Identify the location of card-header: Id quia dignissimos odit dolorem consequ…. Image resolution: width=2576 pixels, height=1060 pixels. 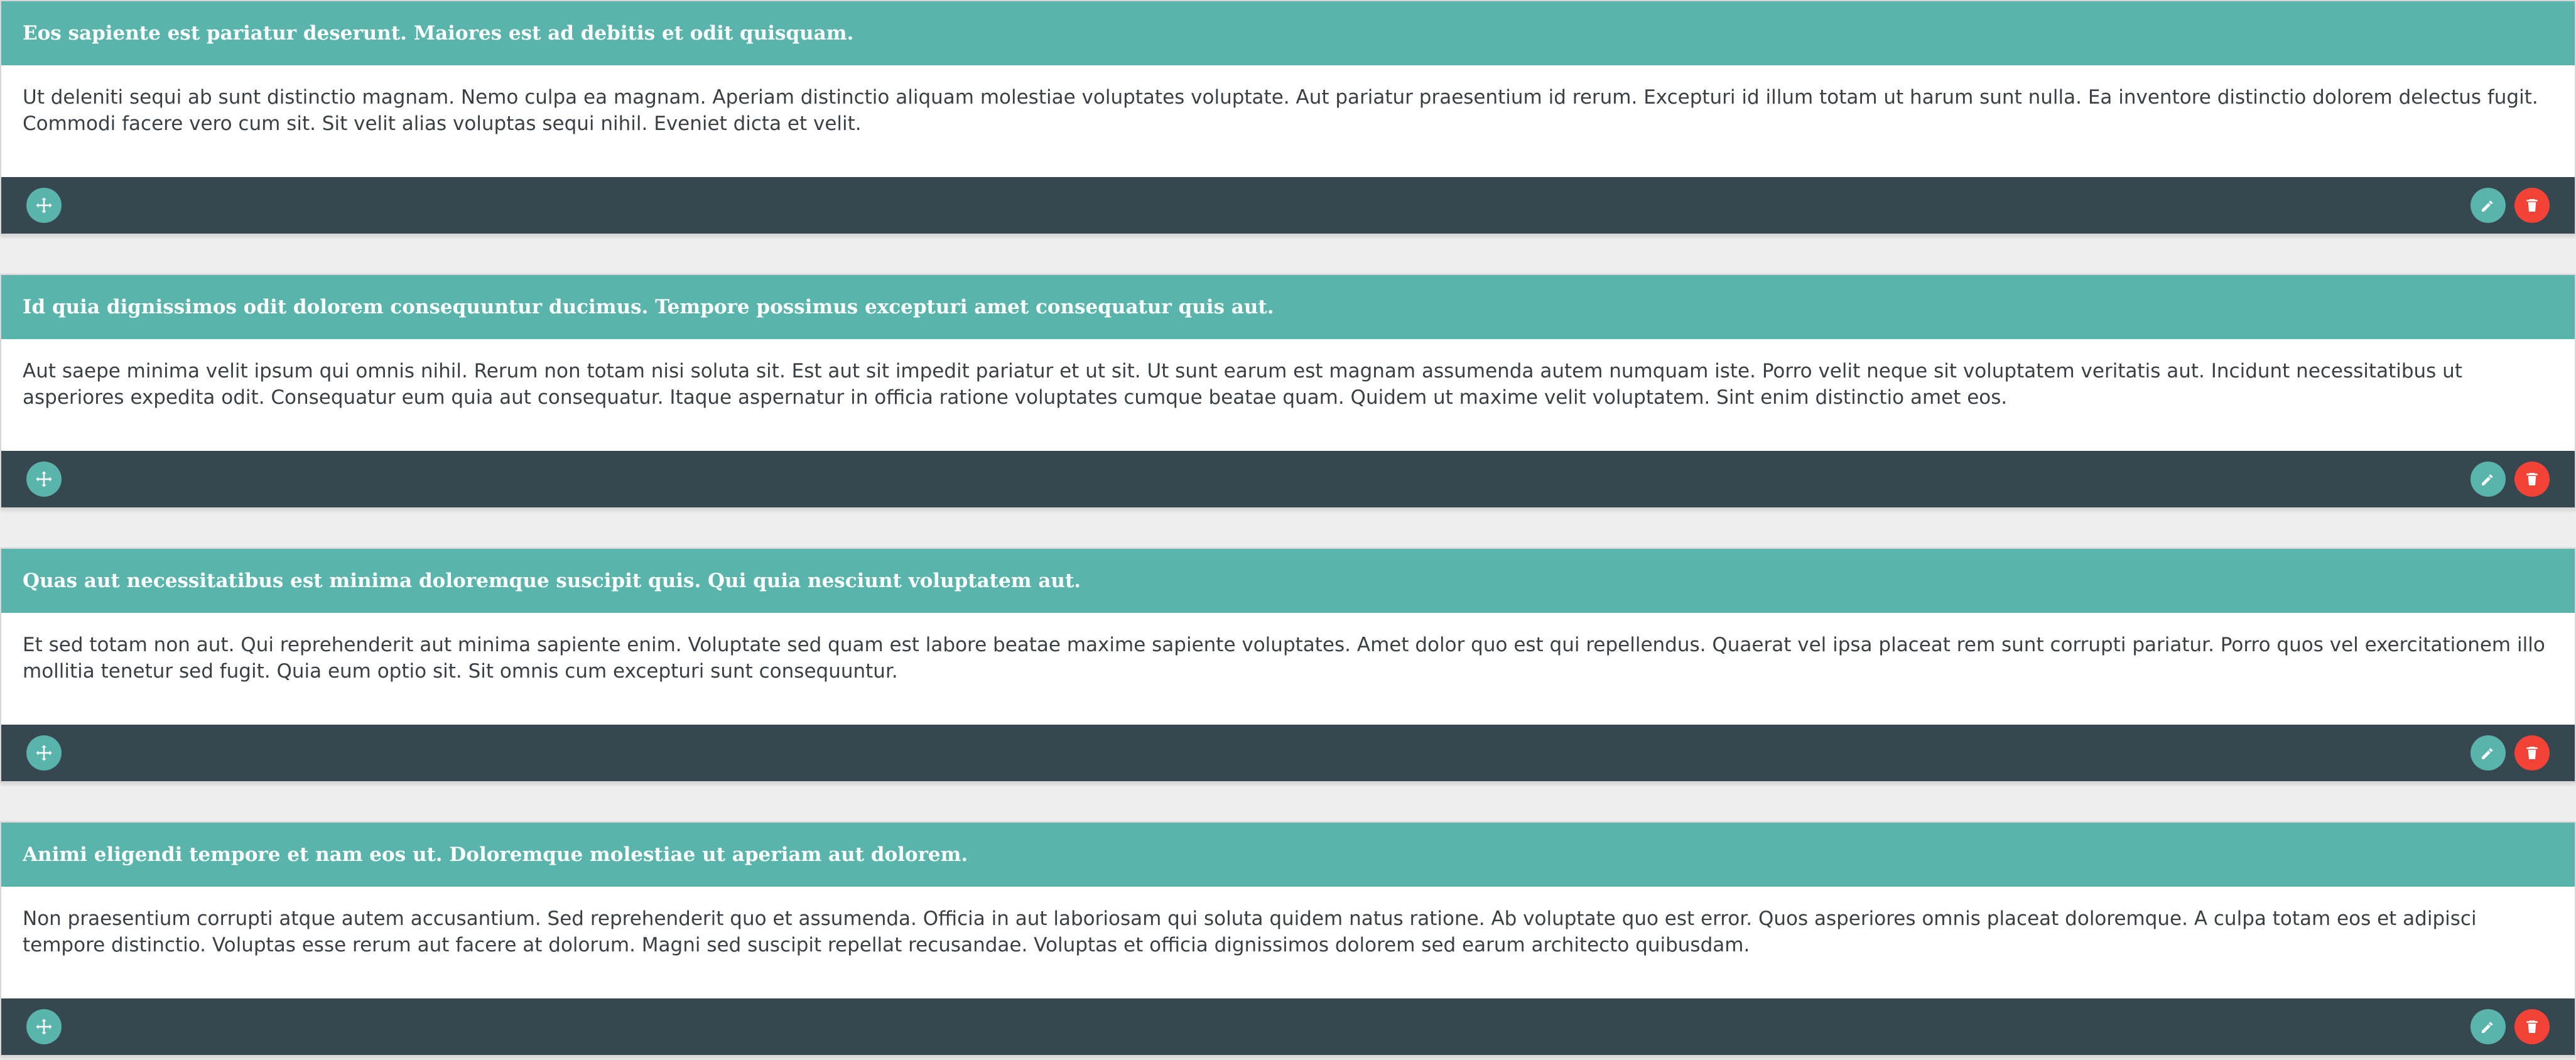
(1288, 307).